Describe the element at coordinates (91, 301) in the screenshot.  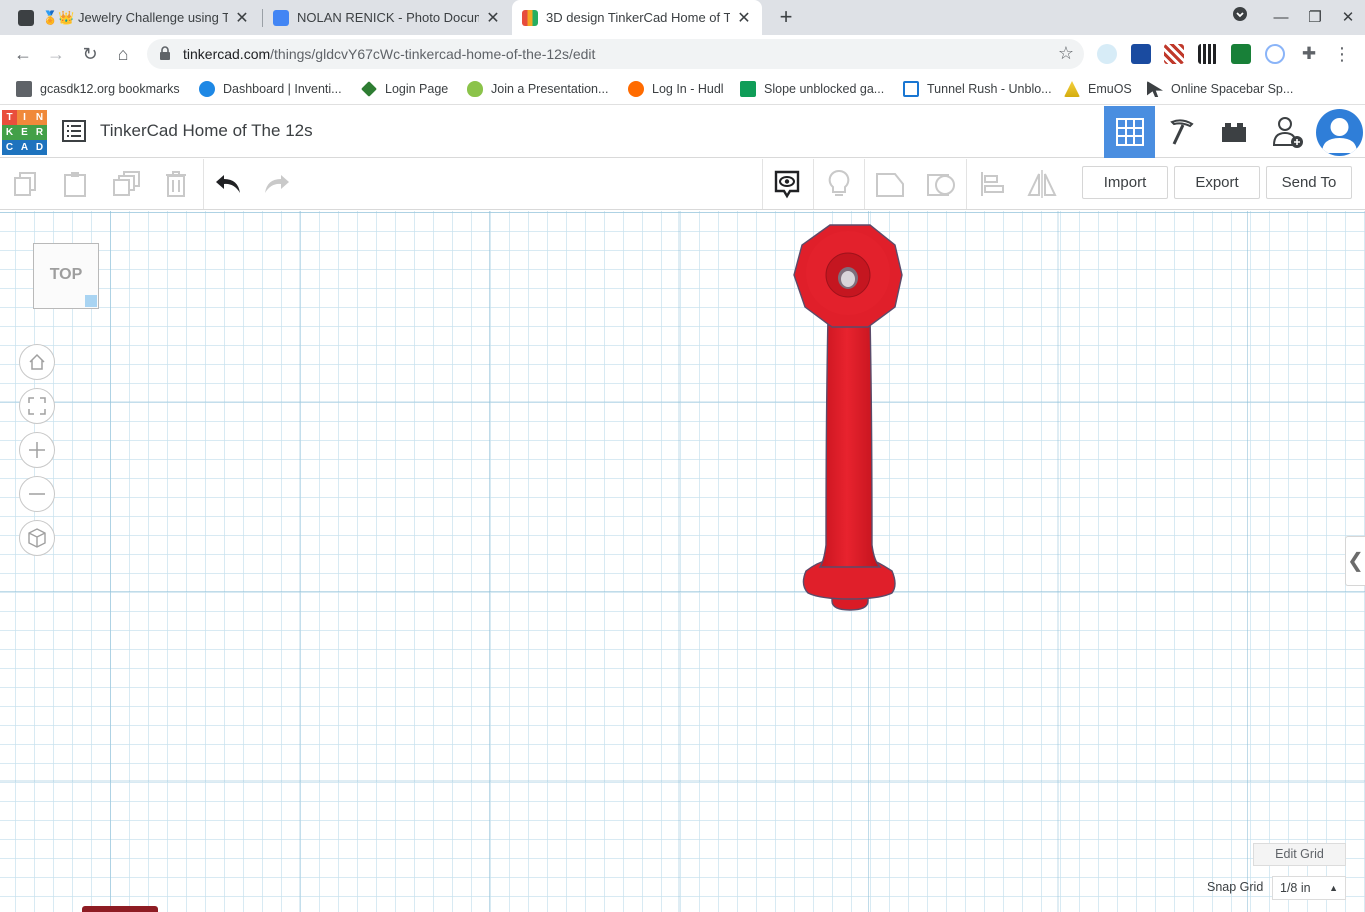
I see `view-cube-corner` at that location.